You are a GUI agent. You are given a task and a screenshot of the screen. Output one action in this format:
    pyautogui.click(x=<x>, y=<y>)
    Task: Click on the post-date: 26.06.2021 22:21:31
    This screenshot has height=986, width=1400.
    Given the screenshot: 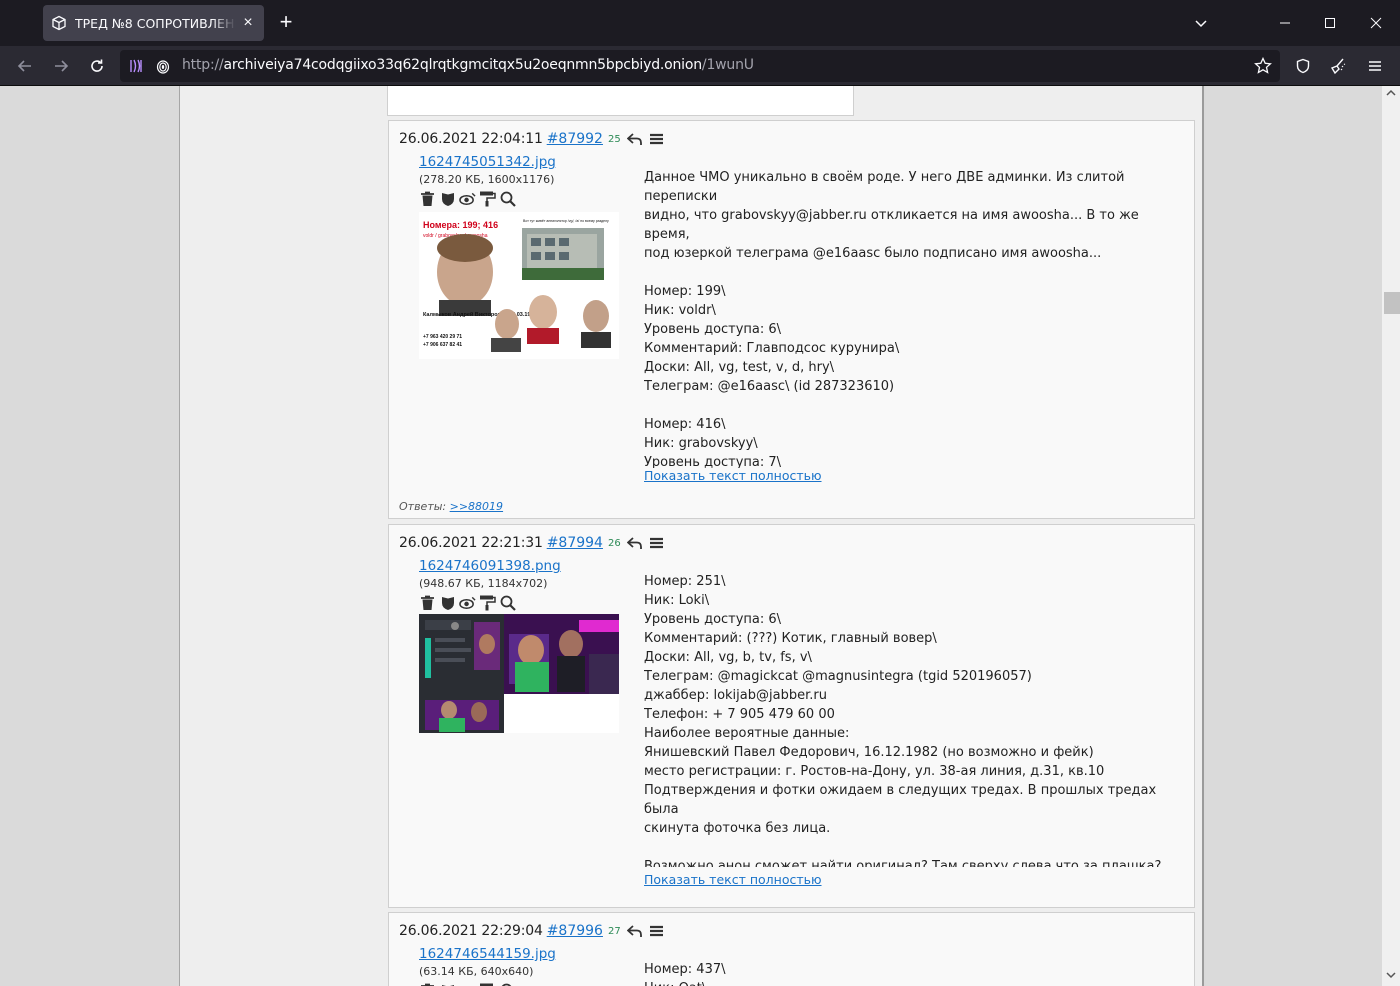 What is the action you would take?
    pyautogui.click(x=471, y=543)
    